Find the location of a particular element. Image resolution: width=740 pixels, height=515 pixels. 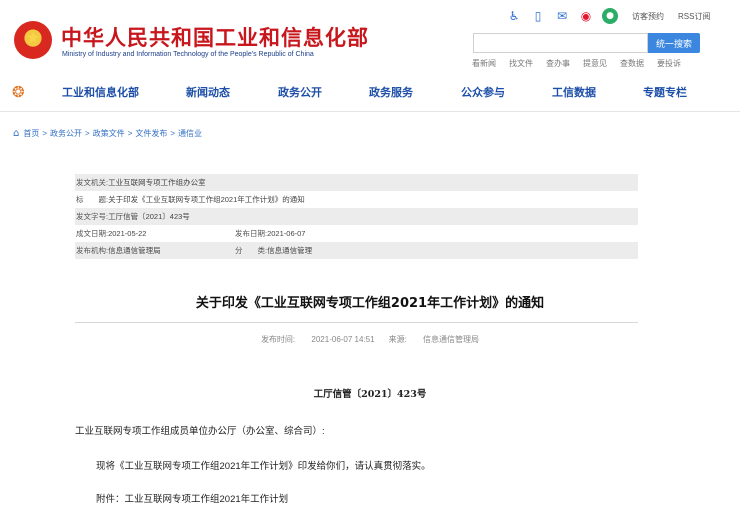

meta-published-value: 2021-06-07 is located at coordinates (286, 233).